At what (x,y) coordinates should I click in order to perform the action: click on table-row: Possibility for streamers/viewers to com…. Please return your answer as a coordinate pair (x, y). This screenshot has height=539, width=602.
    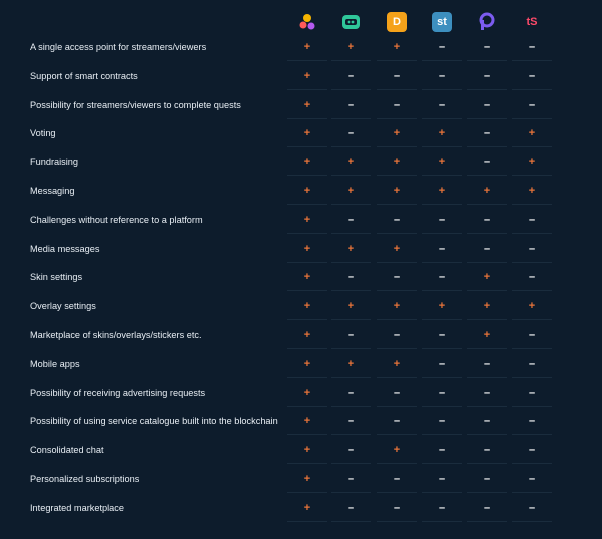
    Looking at the image, I should click on (301, 105).